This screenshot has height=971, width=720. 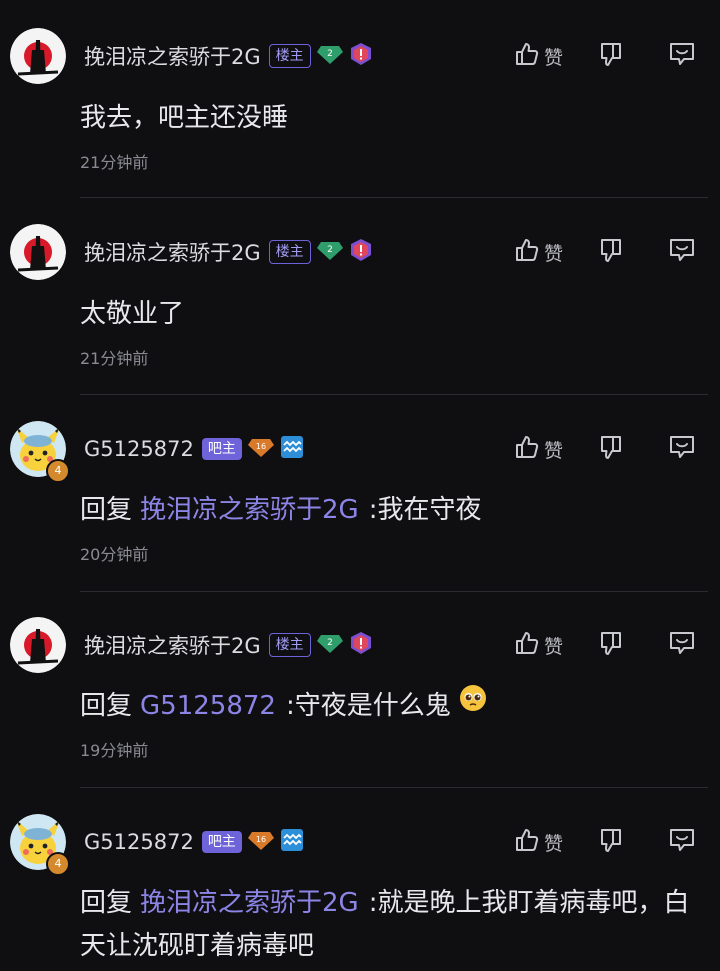 I want to click on comment-time: 19分钟前, so click(x=114, y=750).